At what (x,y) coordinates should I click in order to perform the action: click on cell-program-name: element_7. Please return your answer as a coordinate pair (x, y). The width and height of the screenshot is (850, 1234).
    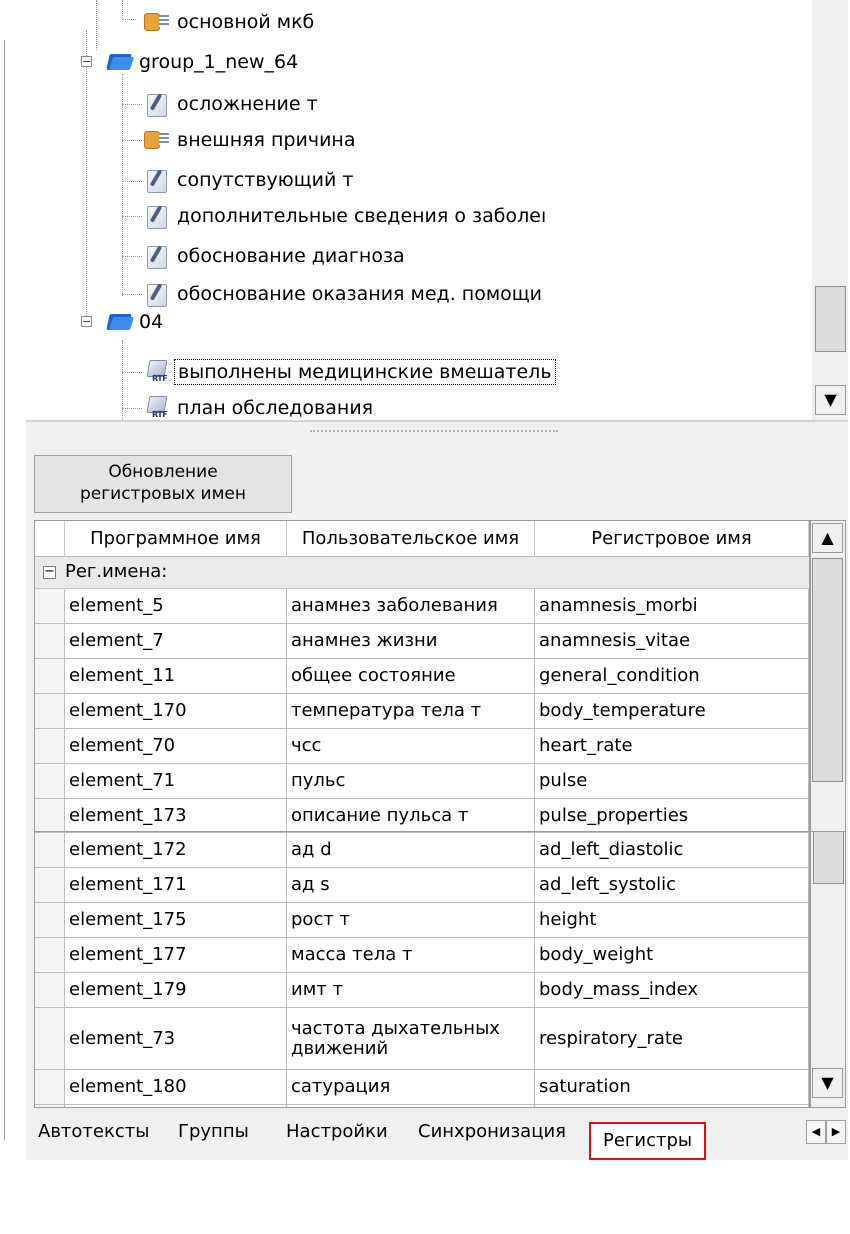
    Looking at the image, I should click on (176, 641).